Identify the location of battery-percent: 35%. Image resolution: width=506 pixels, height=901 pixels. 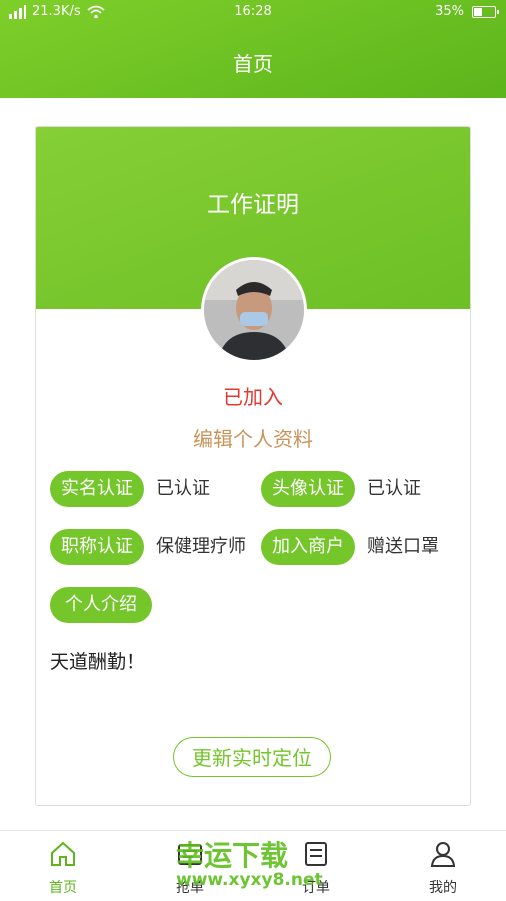
(449, 11).